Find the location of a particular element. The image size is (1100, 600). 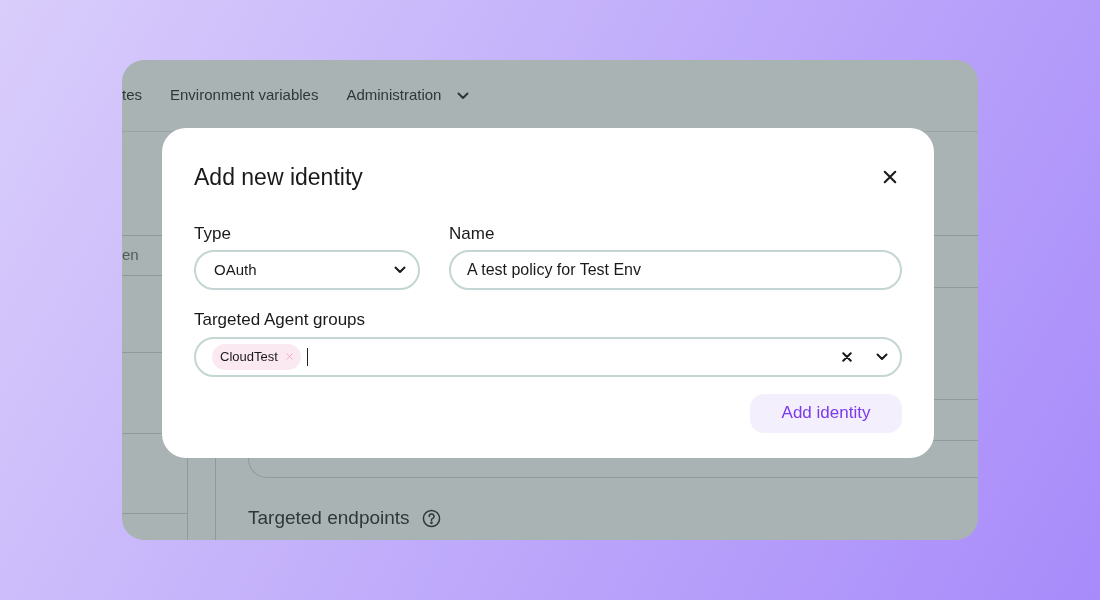

close-icon is located at coordinates (890, 177).